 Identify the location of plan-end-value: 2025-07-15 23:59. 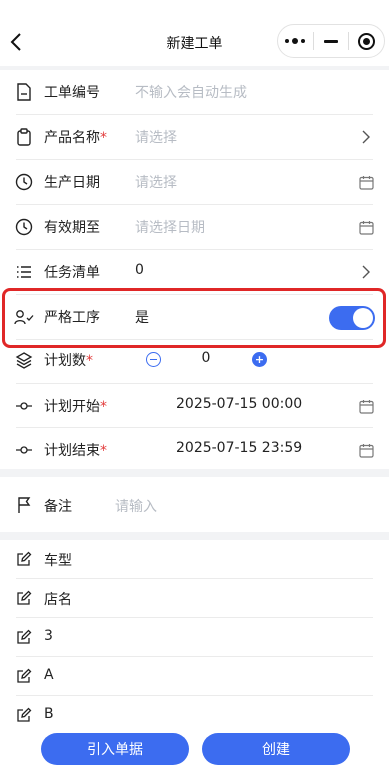
(239, 448).